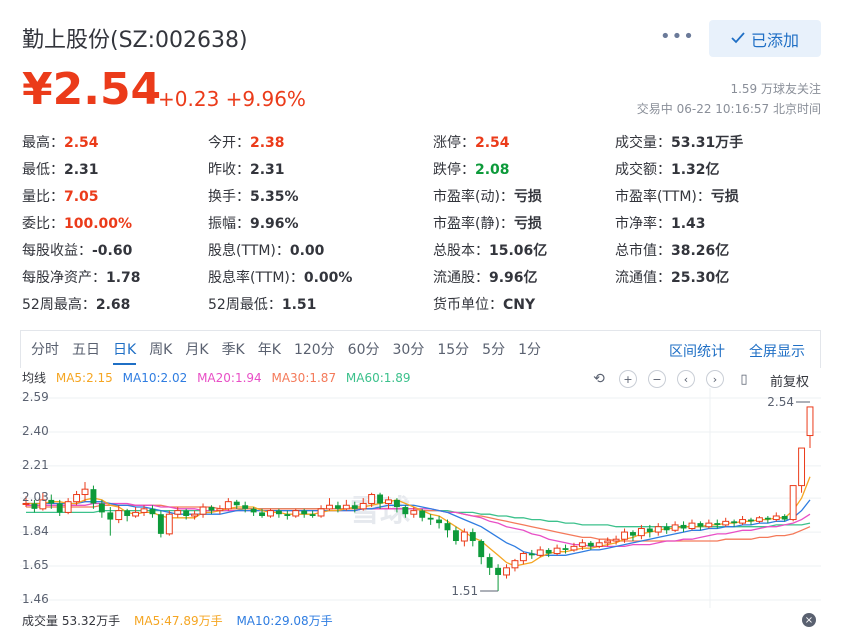 The width and height of the screenshot is (845, 633). What do you see at coordinates (464, 591) in the screenshot?
I see `low-annotation: 1.51` at bounding box center [464, 591].